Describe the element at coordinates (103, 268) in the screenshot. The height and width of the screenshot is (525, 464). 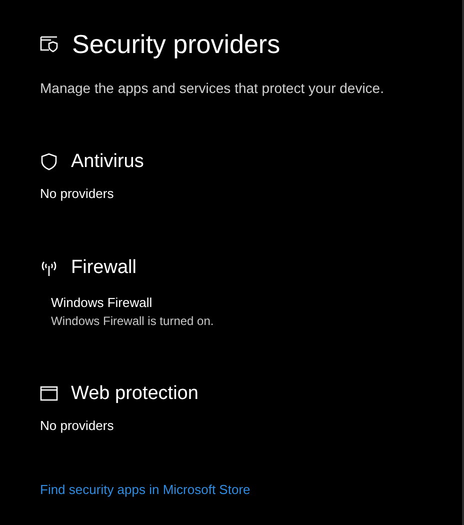
I see `section-title: Firewall` at that location.